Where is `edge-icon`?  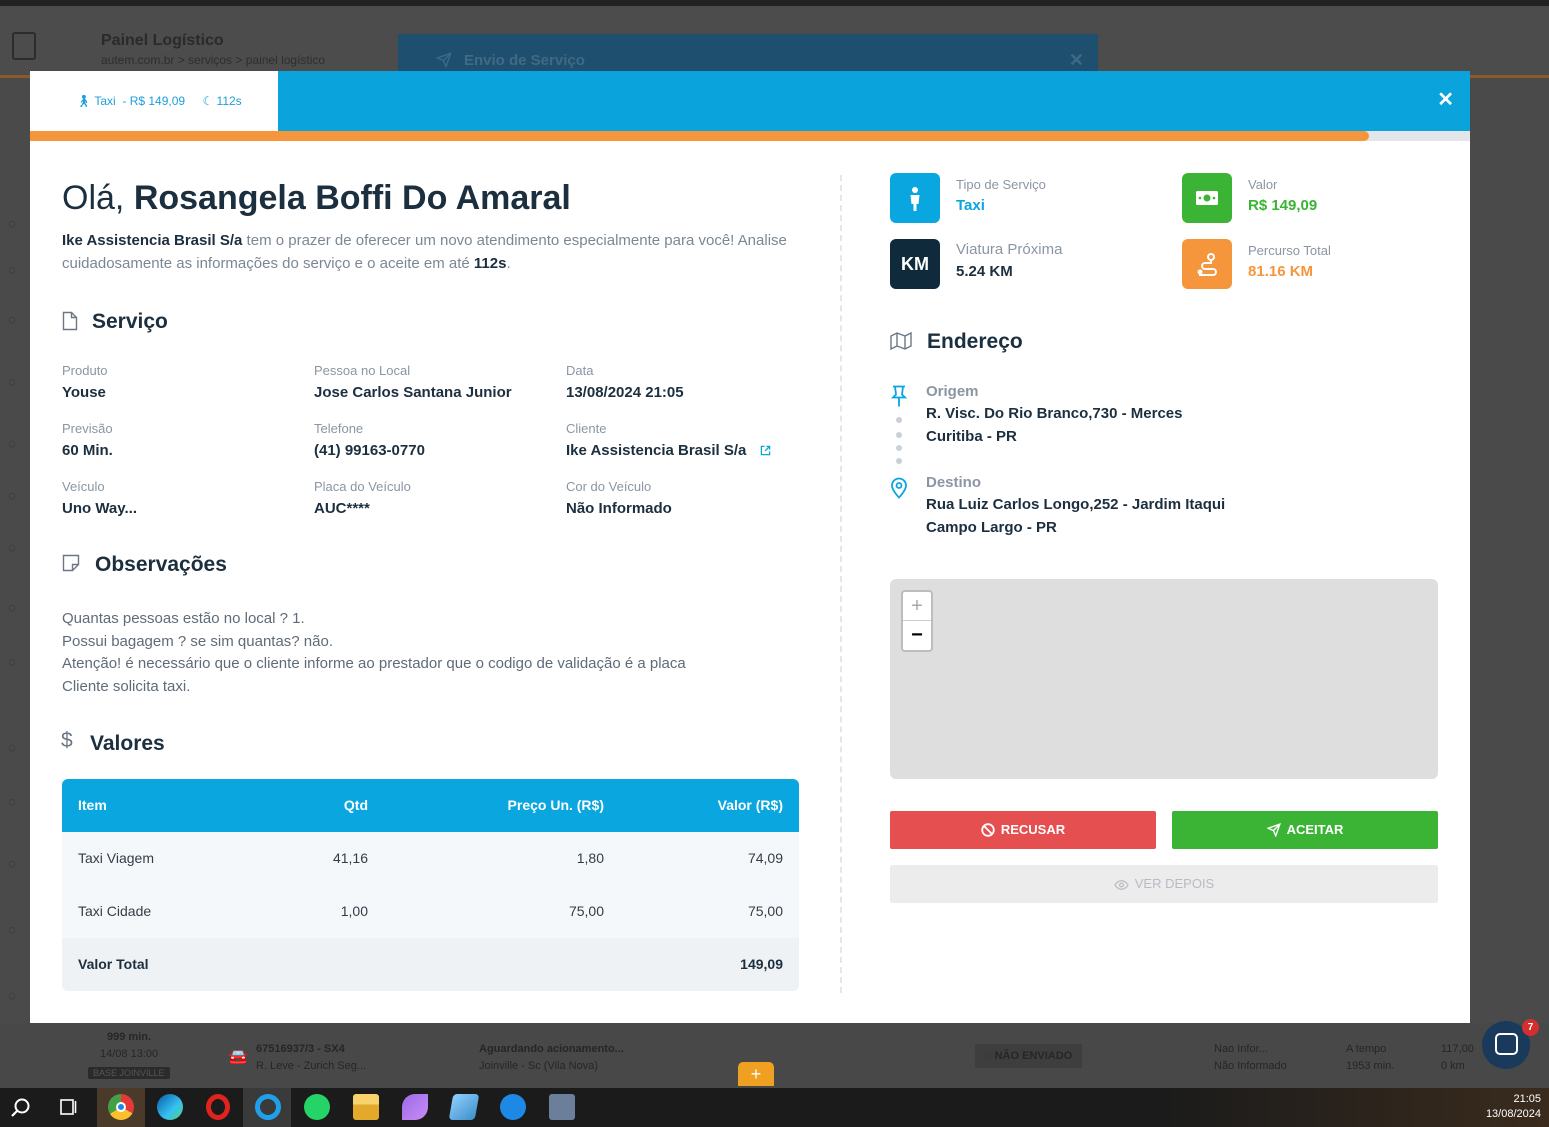
edge-icon is located at coordinates (170, 1107).